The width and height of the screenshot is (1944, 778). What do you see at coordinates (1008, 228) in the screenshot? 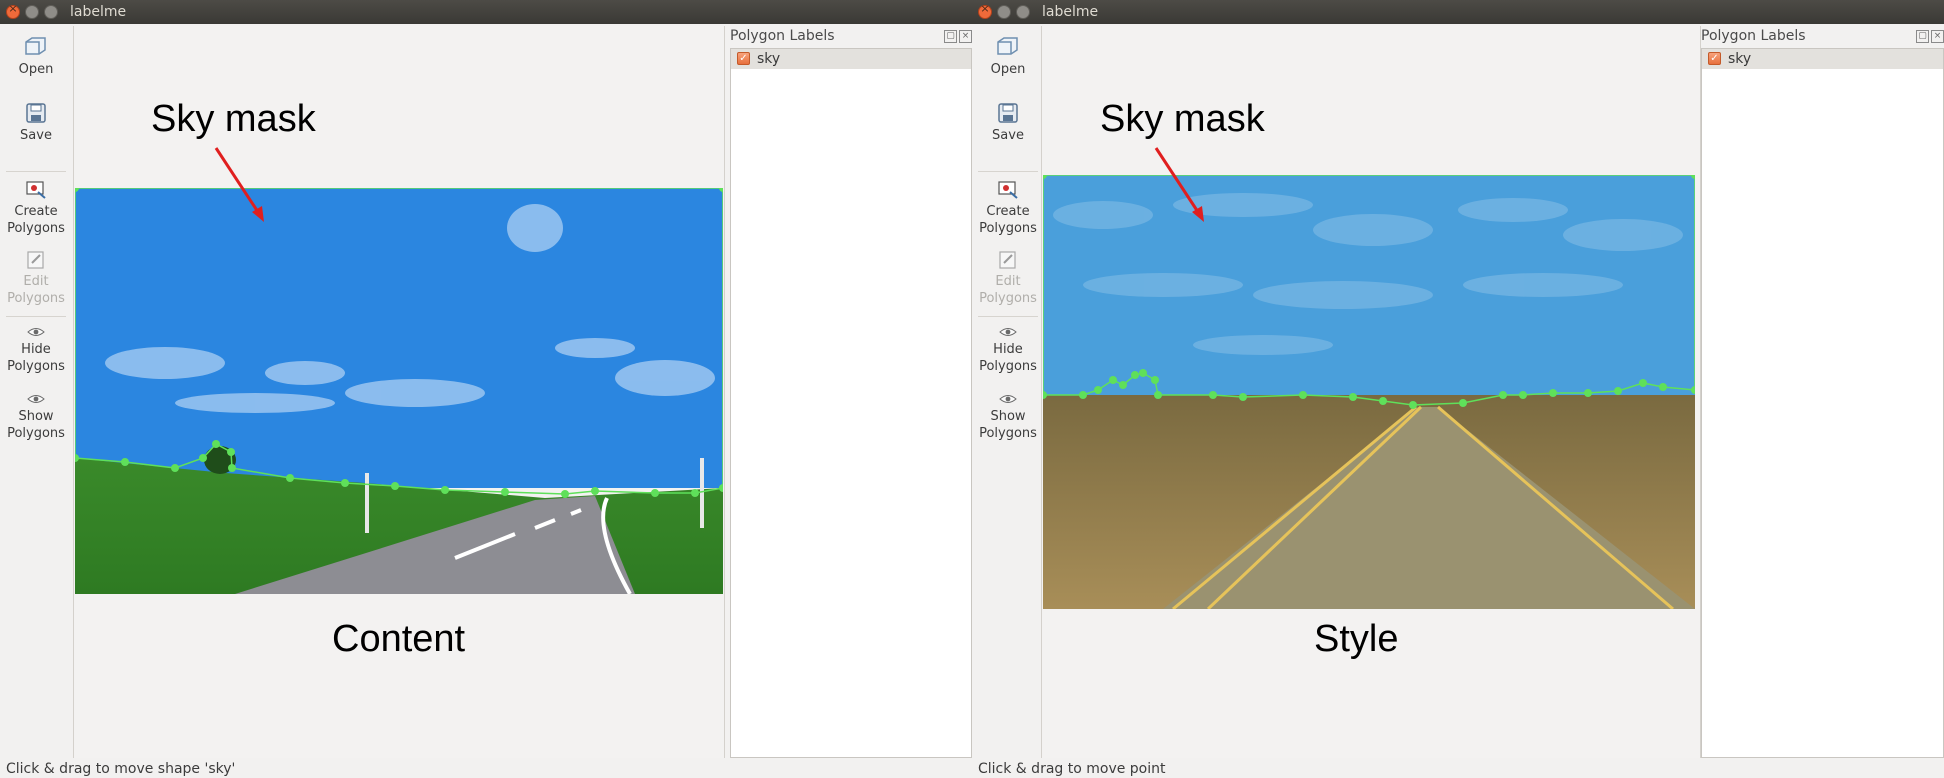
I see `create-label-line2: Polygons` at bounding box center [1008, 228].